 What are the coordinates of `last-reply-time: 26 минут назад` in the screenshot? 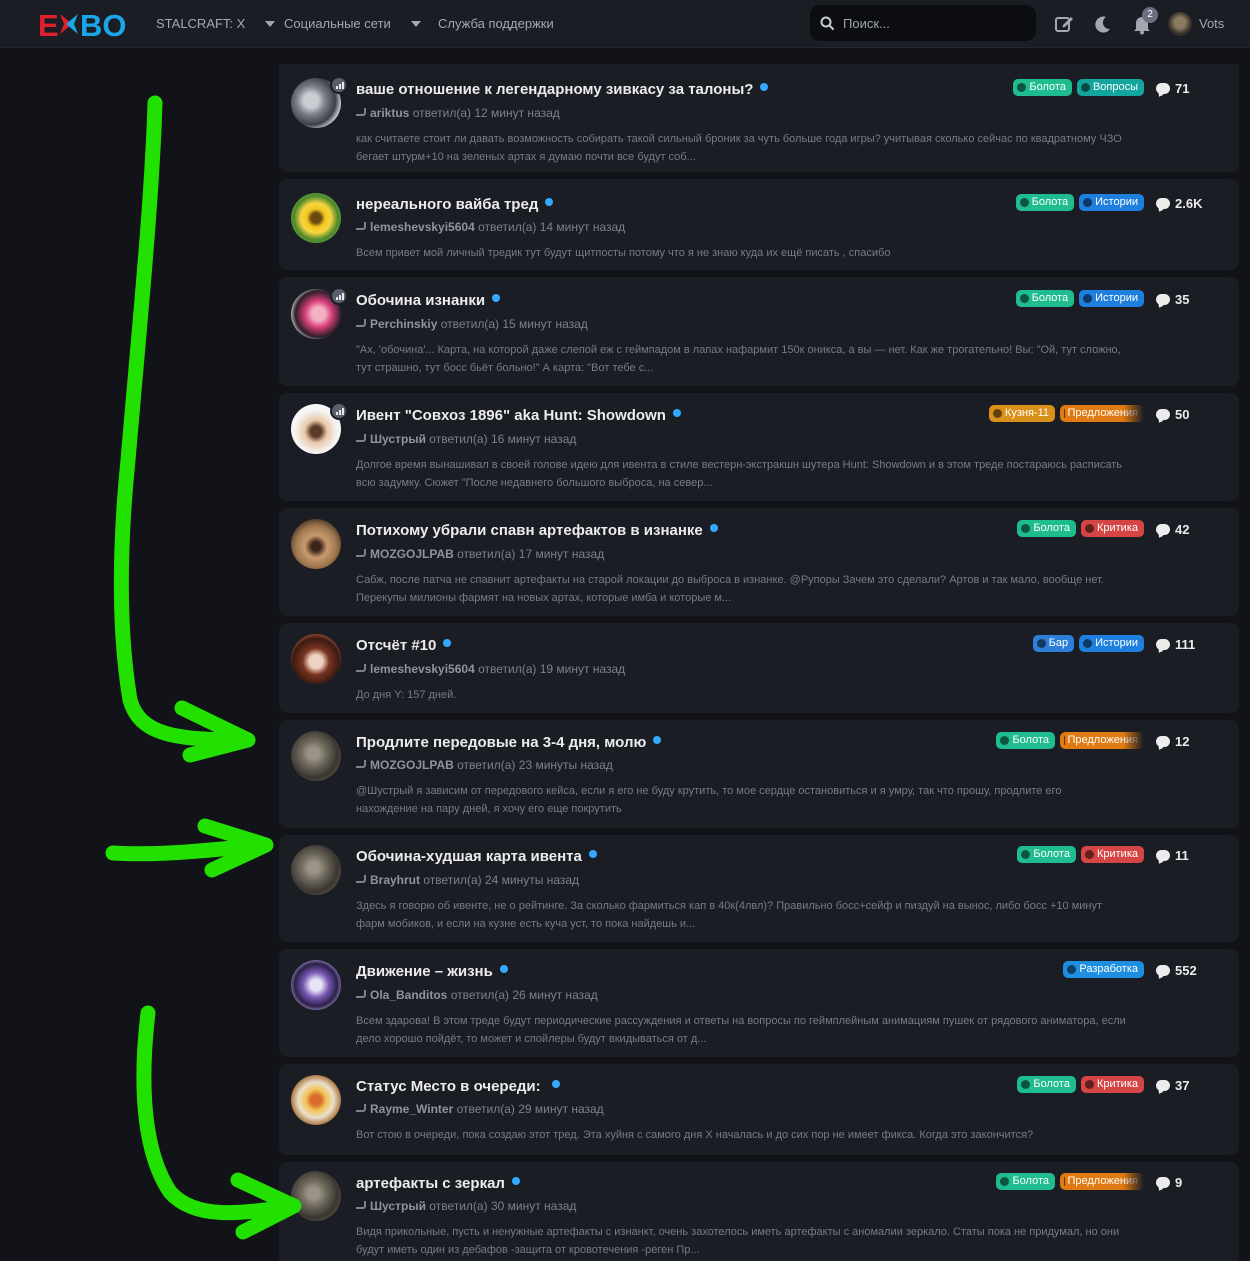 It's located at (554, 995).